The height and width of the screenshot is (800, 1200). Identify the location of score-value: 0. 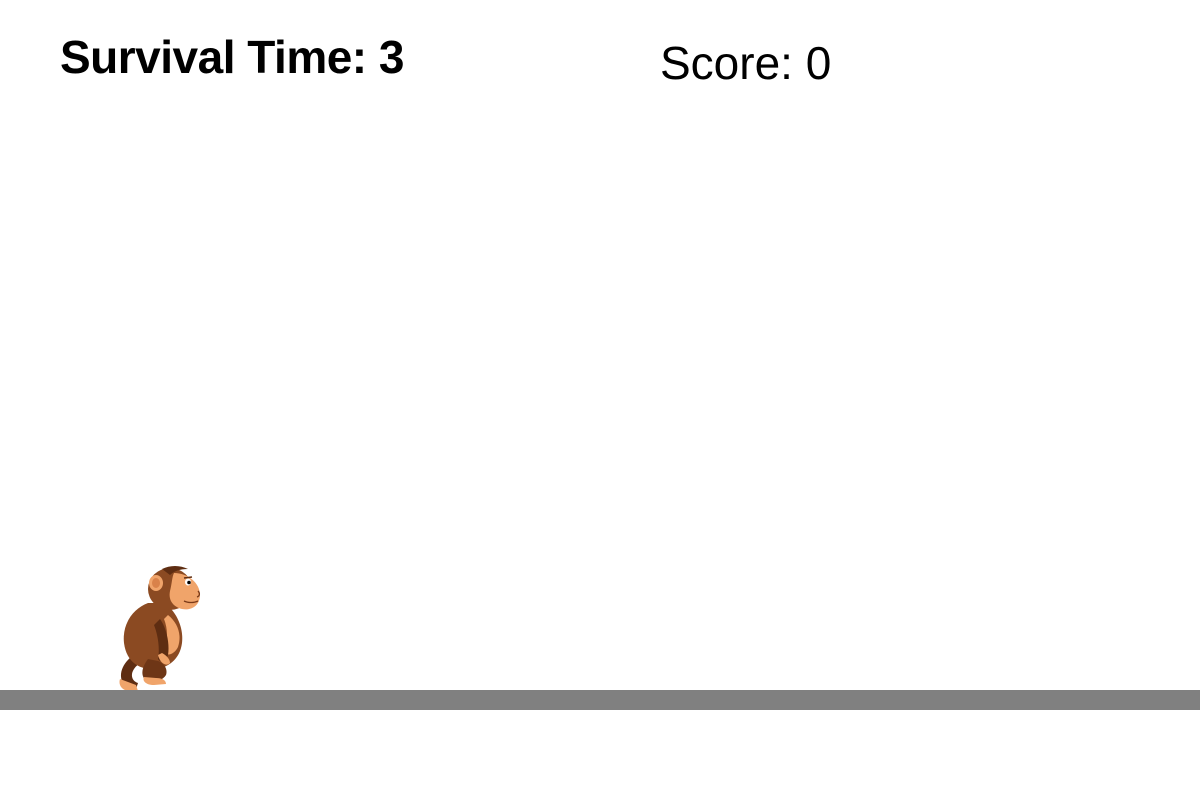
(818, 63).